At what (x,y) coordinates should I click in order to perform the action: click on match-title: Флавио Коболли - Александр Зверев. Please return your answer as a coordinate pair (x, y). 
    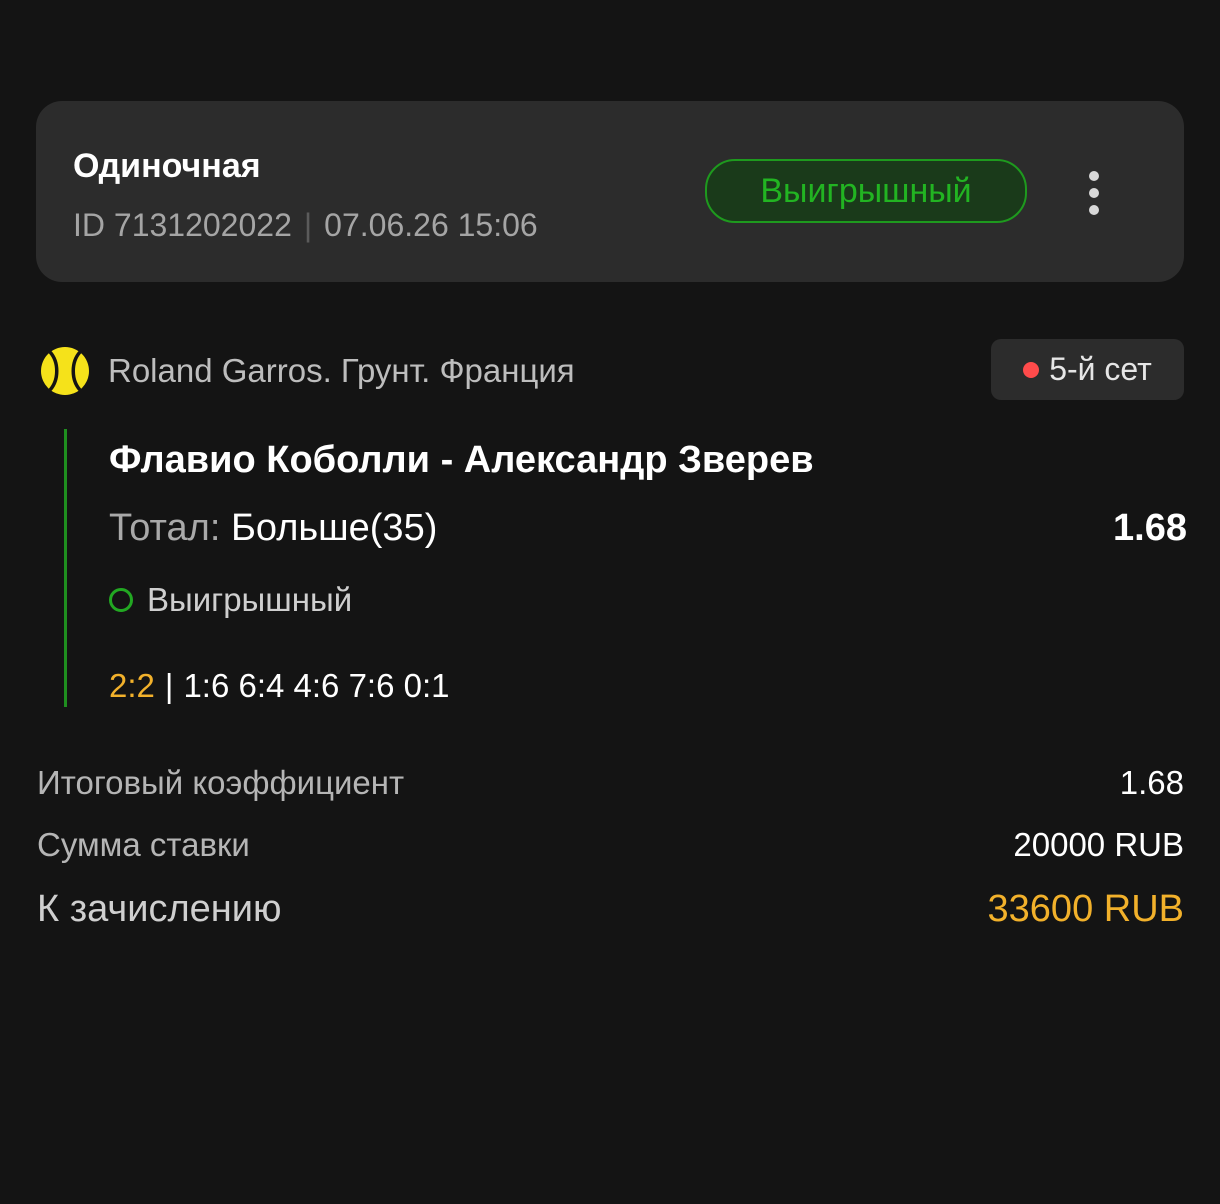
    Looking at the image, I should click on (461, 460).